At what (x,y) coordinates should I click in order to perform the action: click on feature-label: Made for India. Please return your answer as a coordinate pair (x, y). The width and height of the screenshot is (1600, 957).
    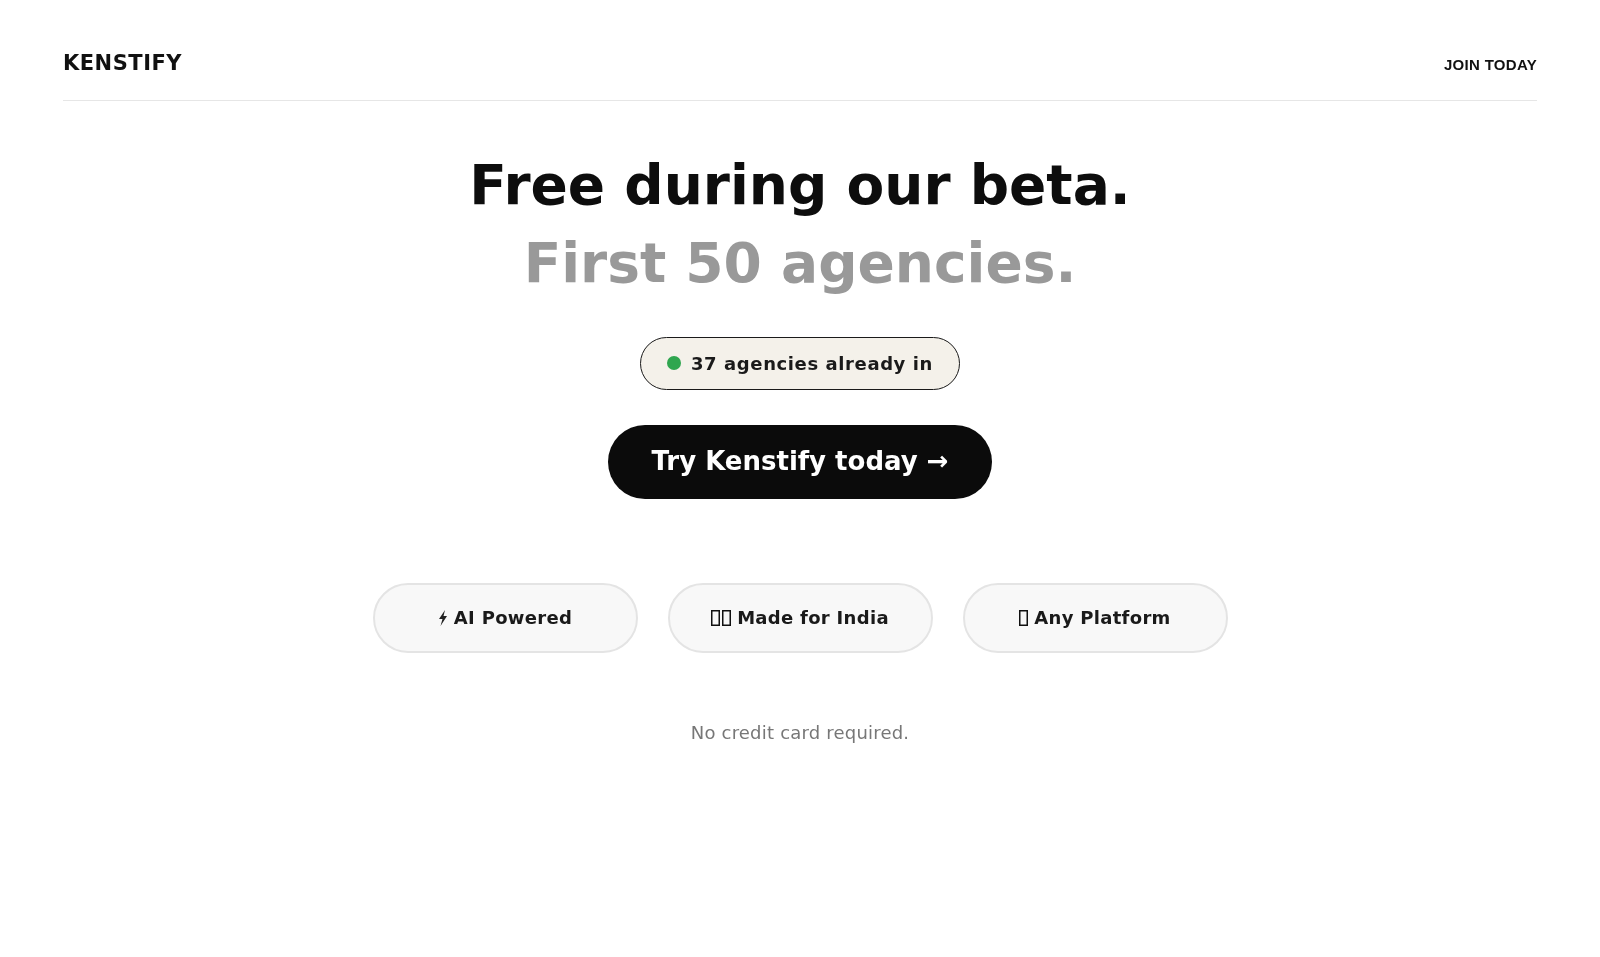
    Looking at the image, I should click on (813, 618).